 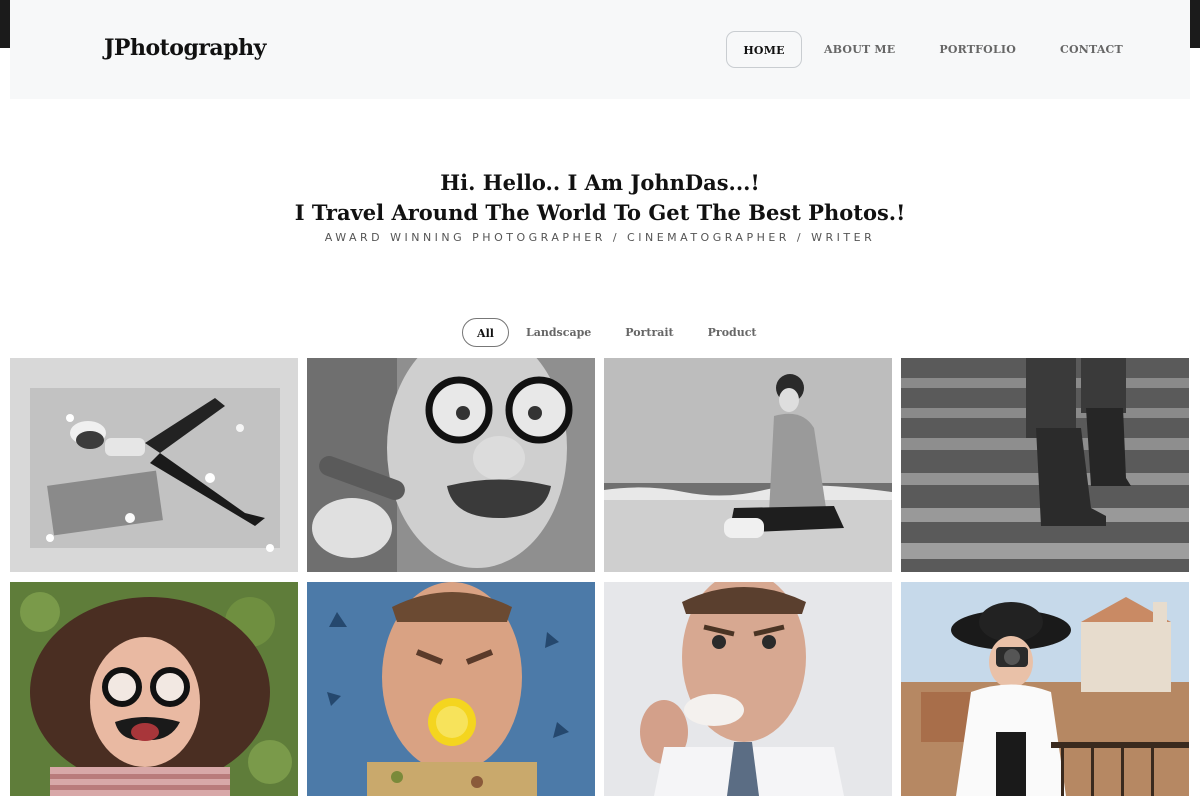 I want to click on gallery-filters: All Landscape Portrait Product, so click(x=618, y=332).